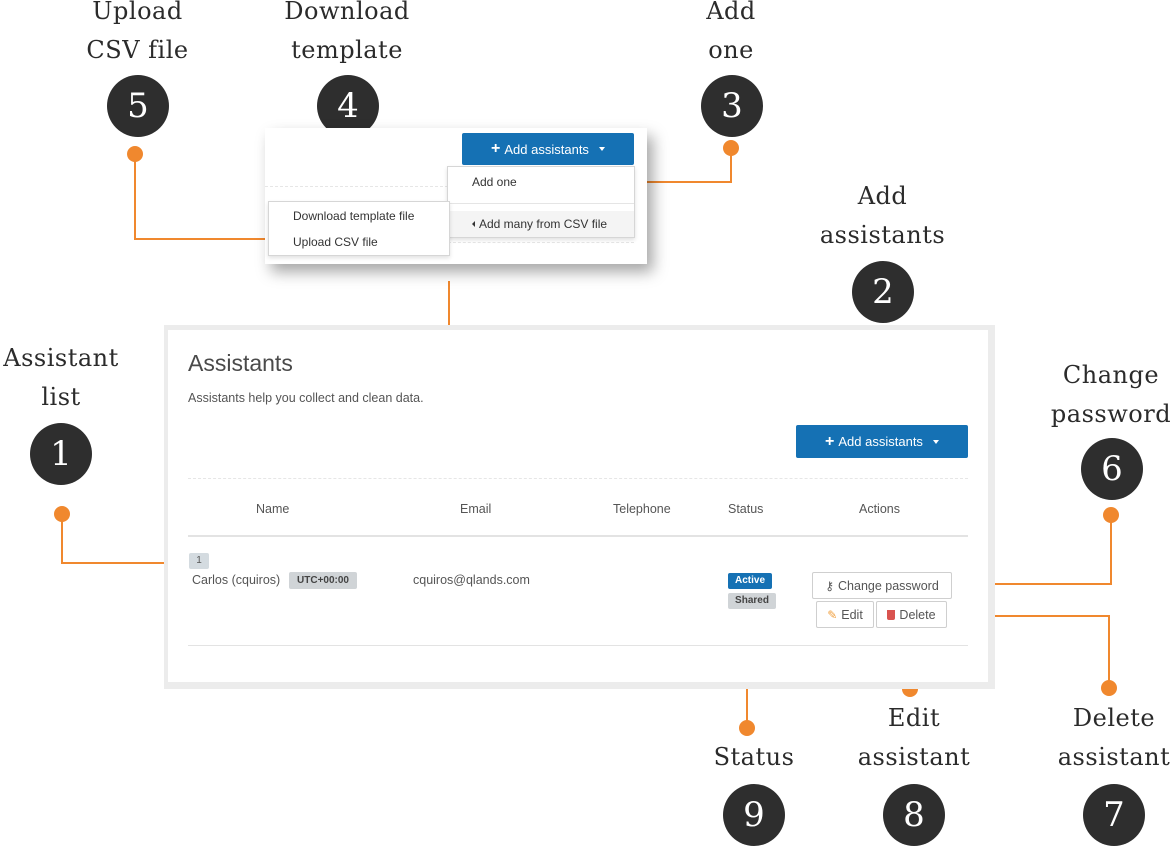 This screenshot has height=846, width=1175. What do you see at coordinates (1111, 394) in the screenshot?
I see `annotation-change-password: Change password` at bounding box center [1111, 394].